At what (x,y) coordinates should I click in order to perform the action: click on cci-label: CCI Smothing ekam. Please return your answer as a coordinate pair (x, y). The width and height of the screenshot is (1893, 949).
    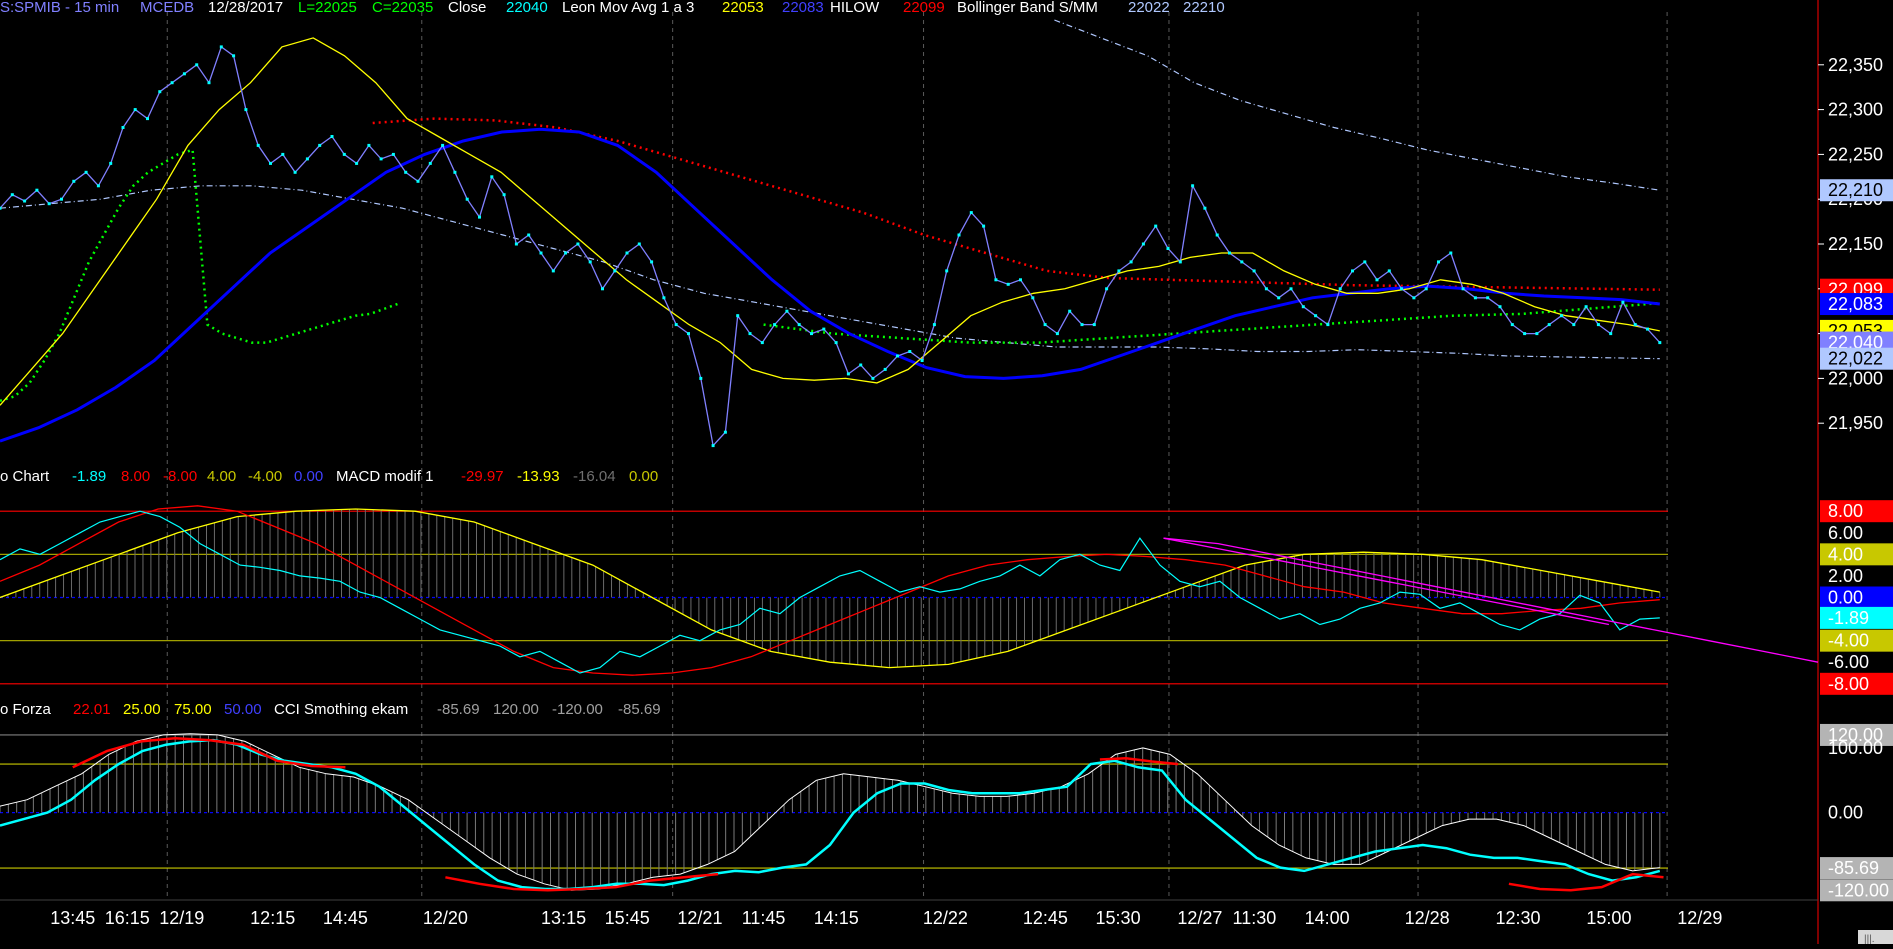
    Looking at the image, I should click on (341, 709).